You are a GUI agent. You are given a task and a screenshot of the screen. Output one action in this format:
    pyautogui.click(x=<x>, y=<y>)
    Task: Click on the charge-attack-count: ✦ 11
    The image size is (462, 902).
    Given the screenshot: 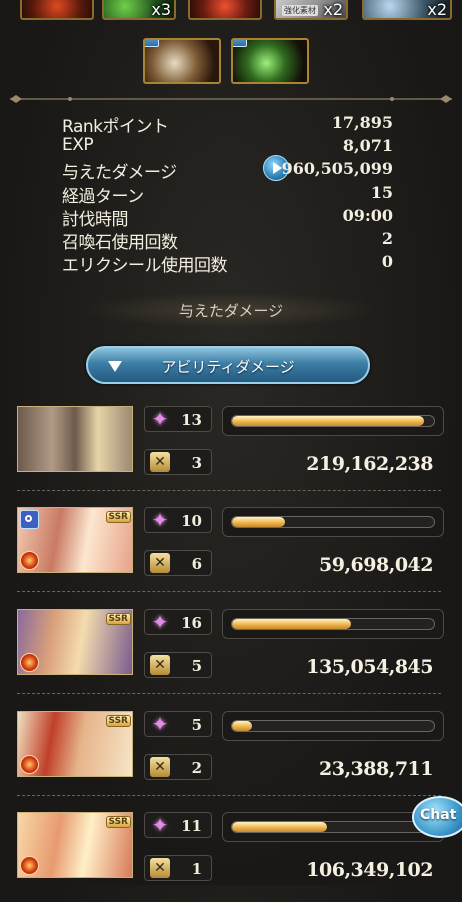 What is the action you would take?
    pyautogui.click(x=178, y=825)
    